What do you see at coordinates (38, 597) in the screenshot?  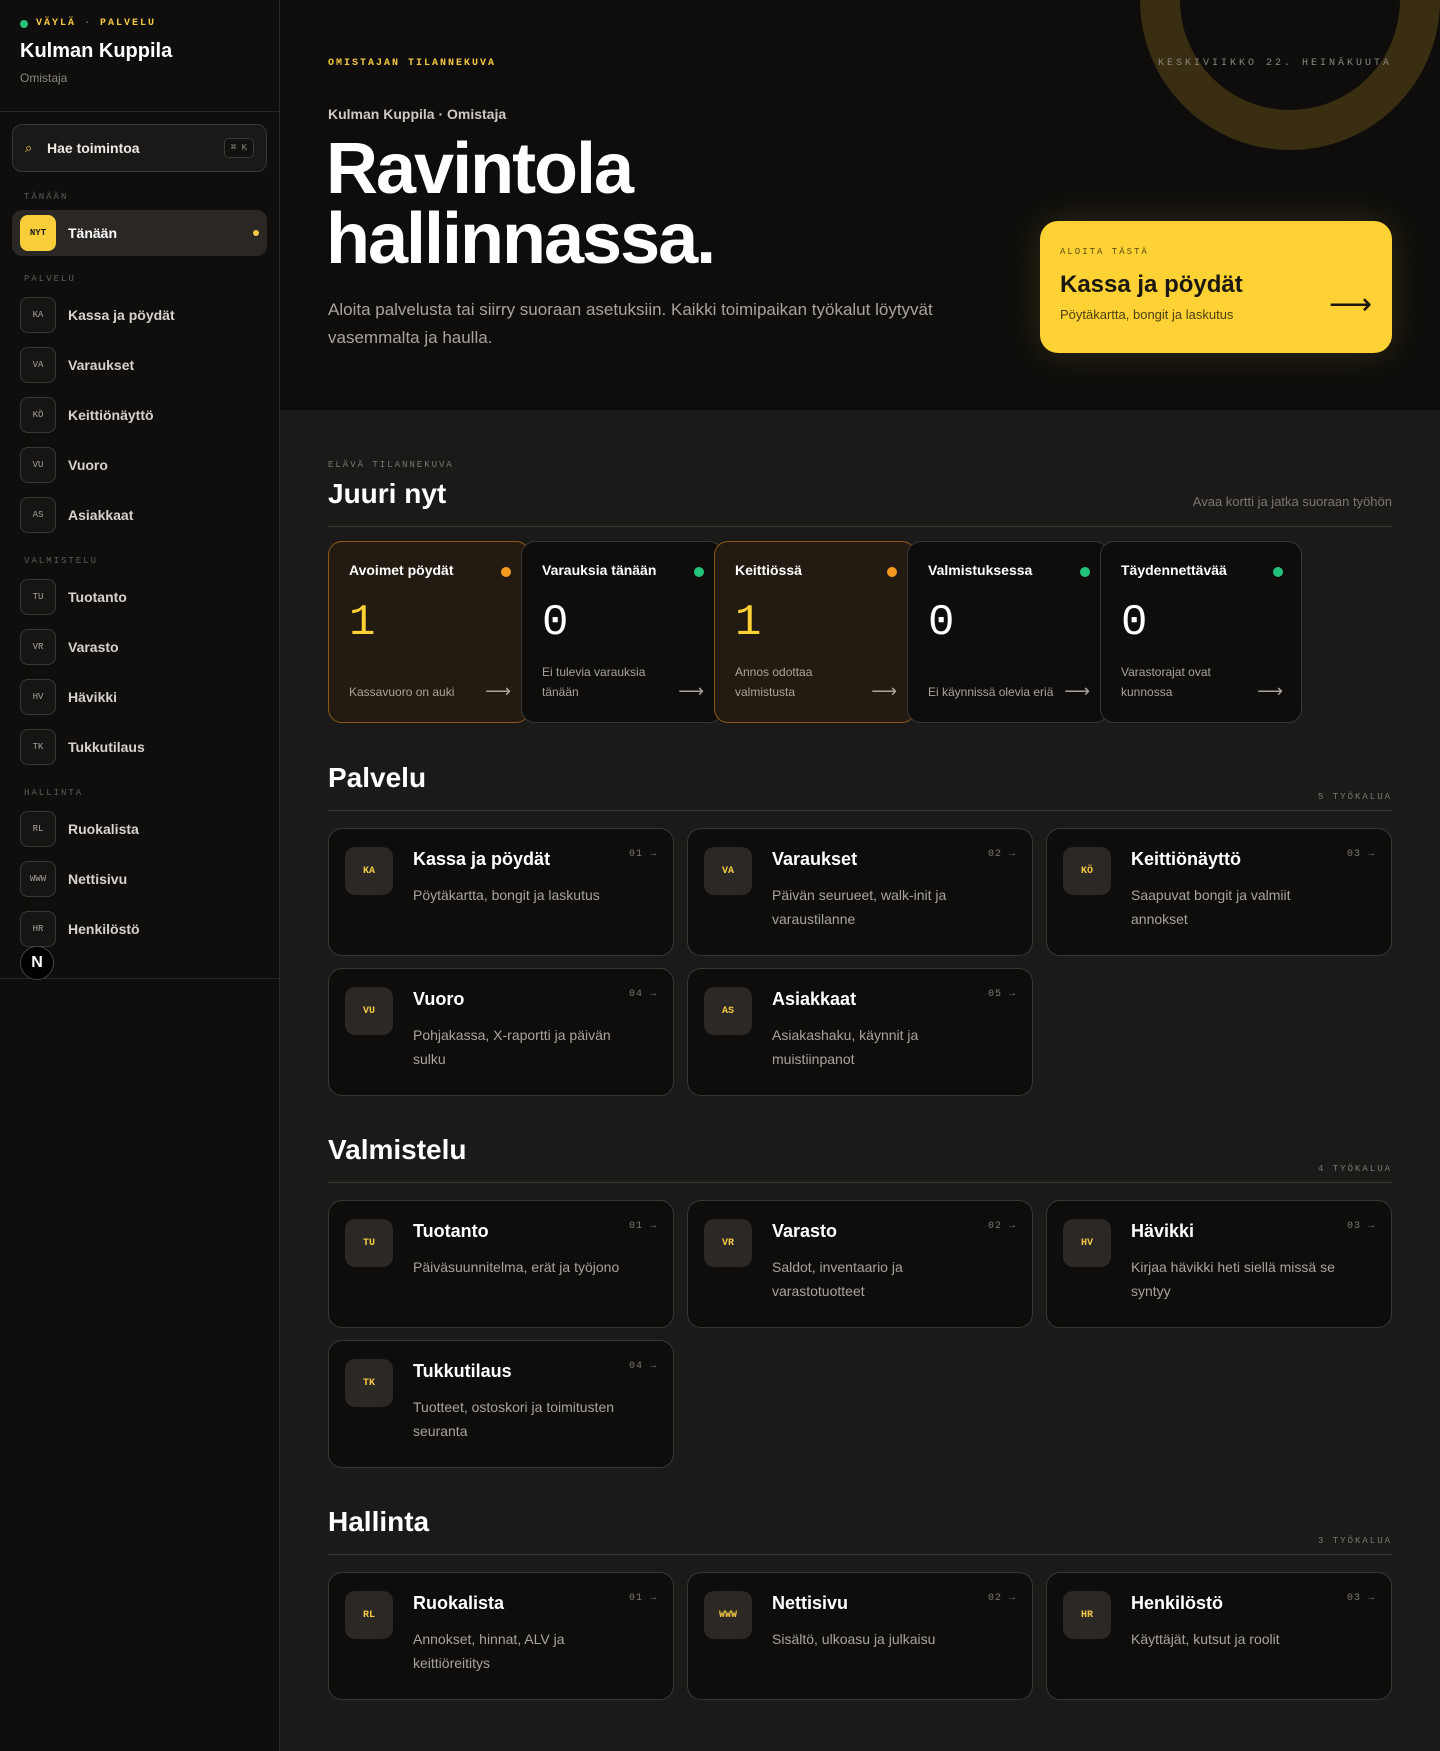 I see `nav-item-badge: TU` at bounding box center [38, 597].